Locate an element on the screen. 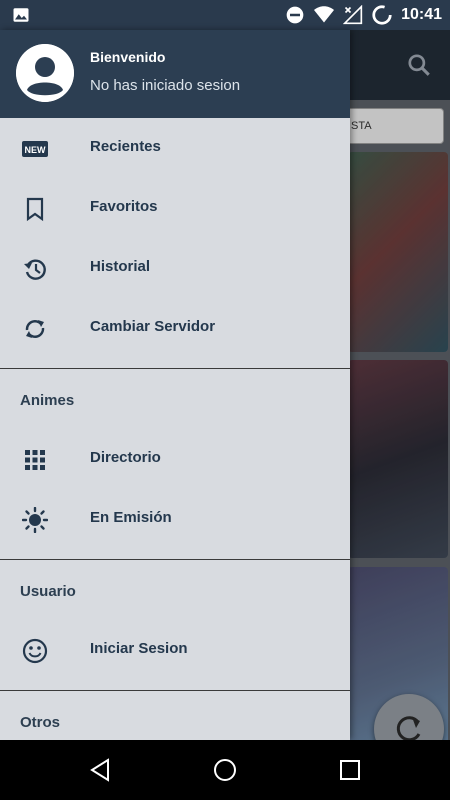 The image size is (450, 800). bookmark-icon is located at coordinates (35, 209).